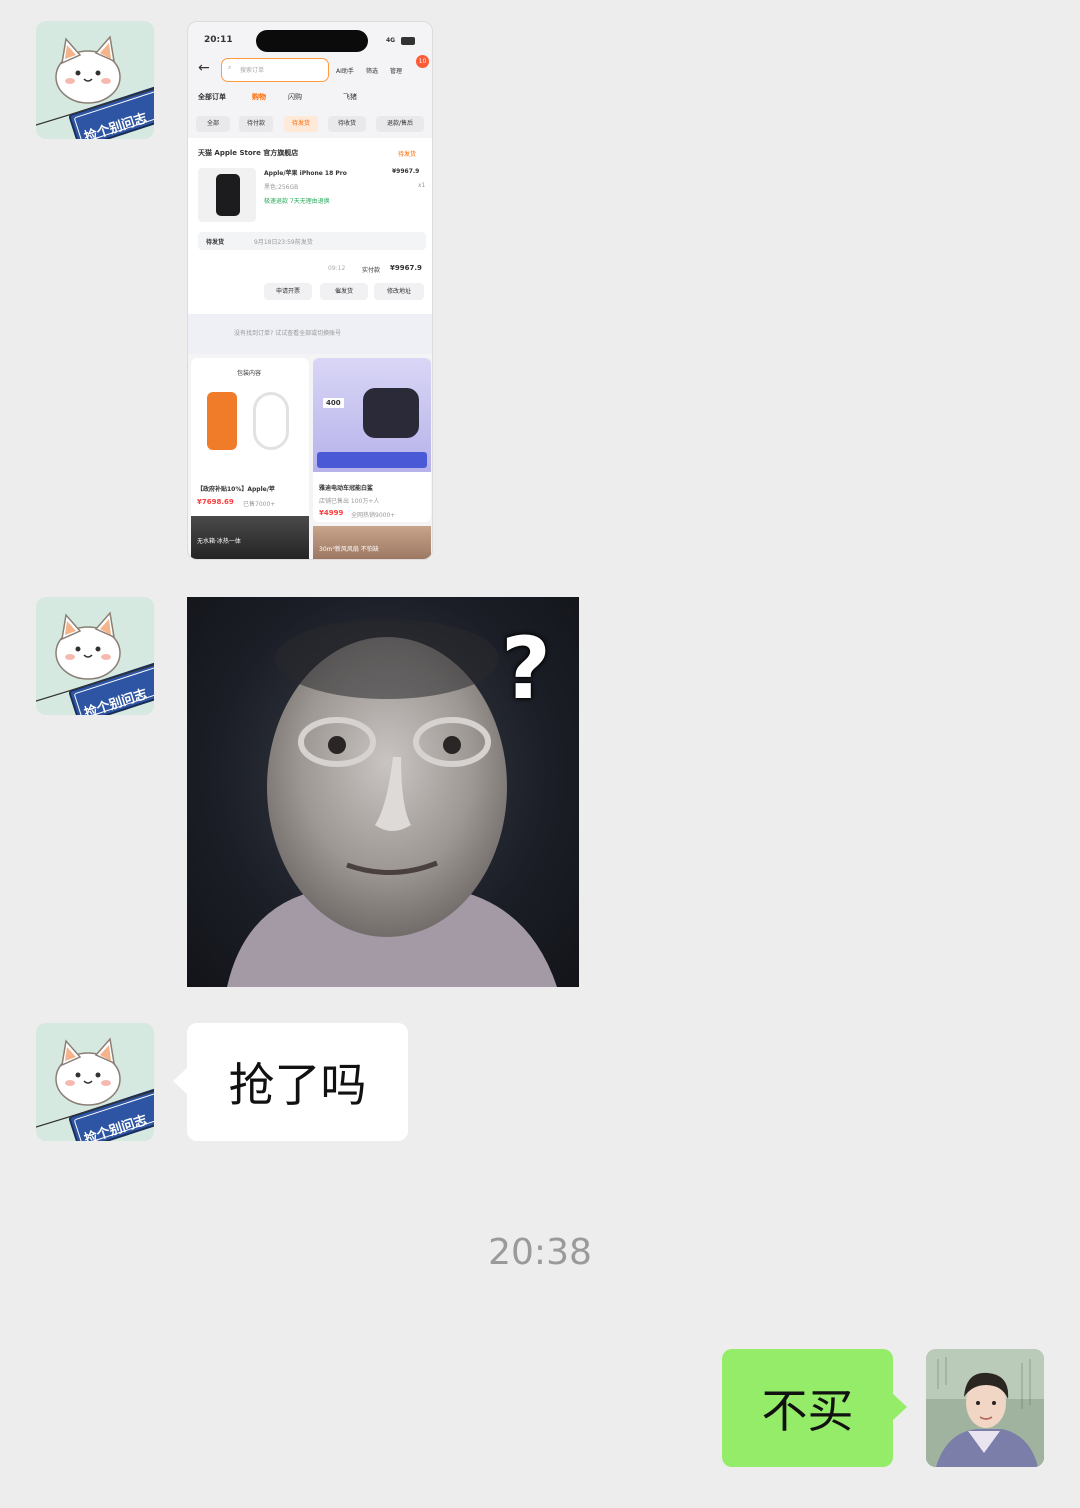  Describe the element at coordinates (391, 413) in the screenshot. I see `scooter-image` at that location.